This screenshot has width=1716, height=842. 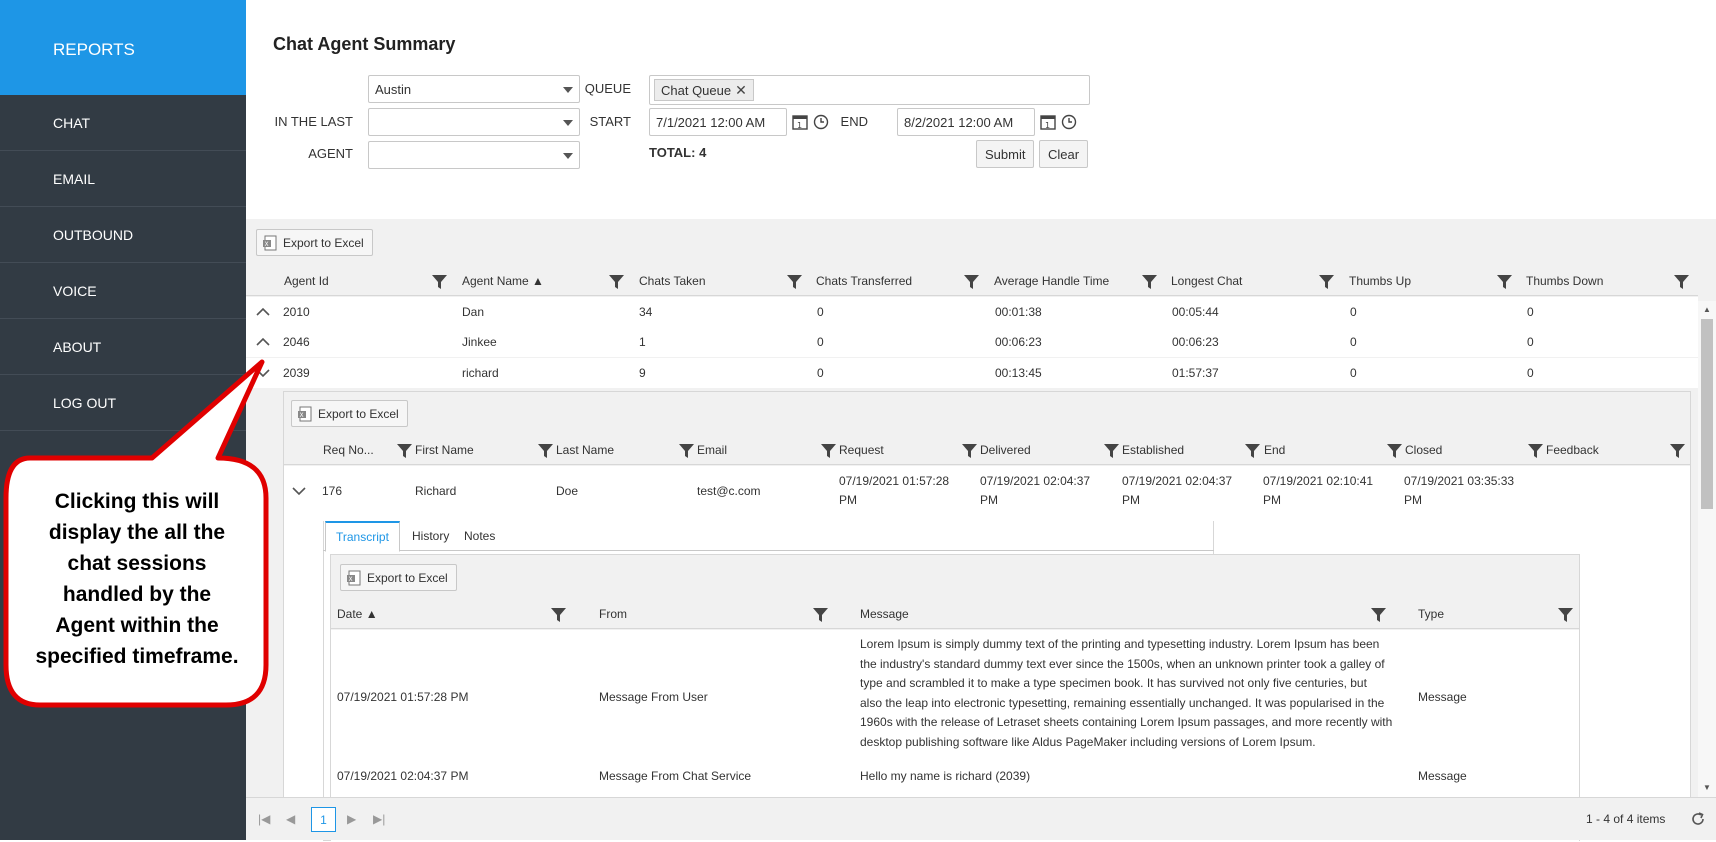 What do you see at coordinates (123, 347) in the screenshot?
I see `sidebar-item-about: ABOUT` at bounding box center [123, 347].